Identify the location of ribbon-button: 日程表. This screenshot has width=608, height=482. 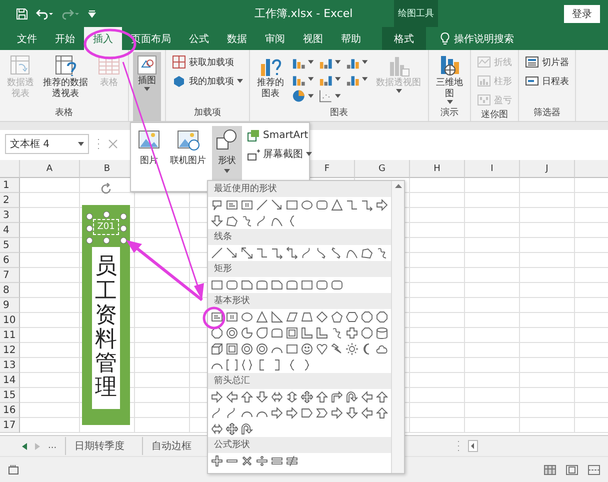
(547, 81).